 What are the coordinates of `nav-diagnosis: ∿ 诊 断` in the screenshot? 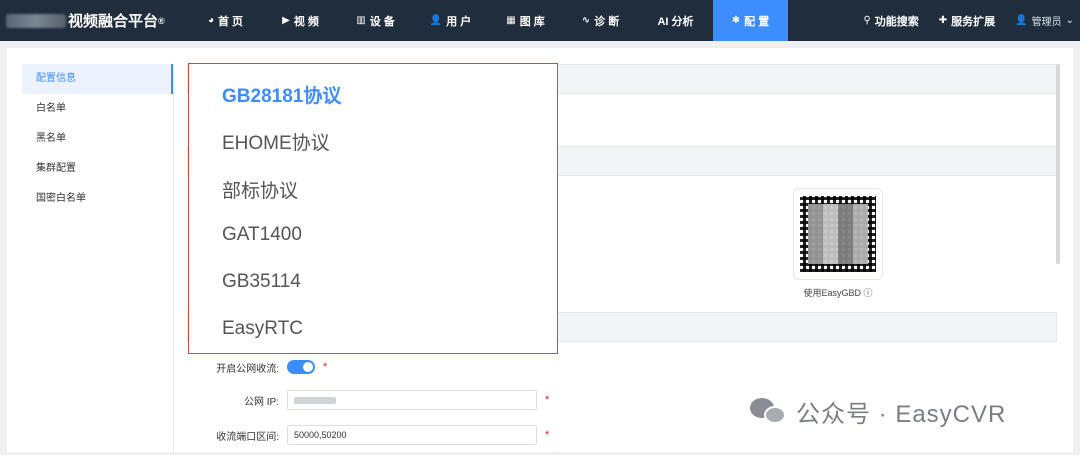 It's located at (600, 20).